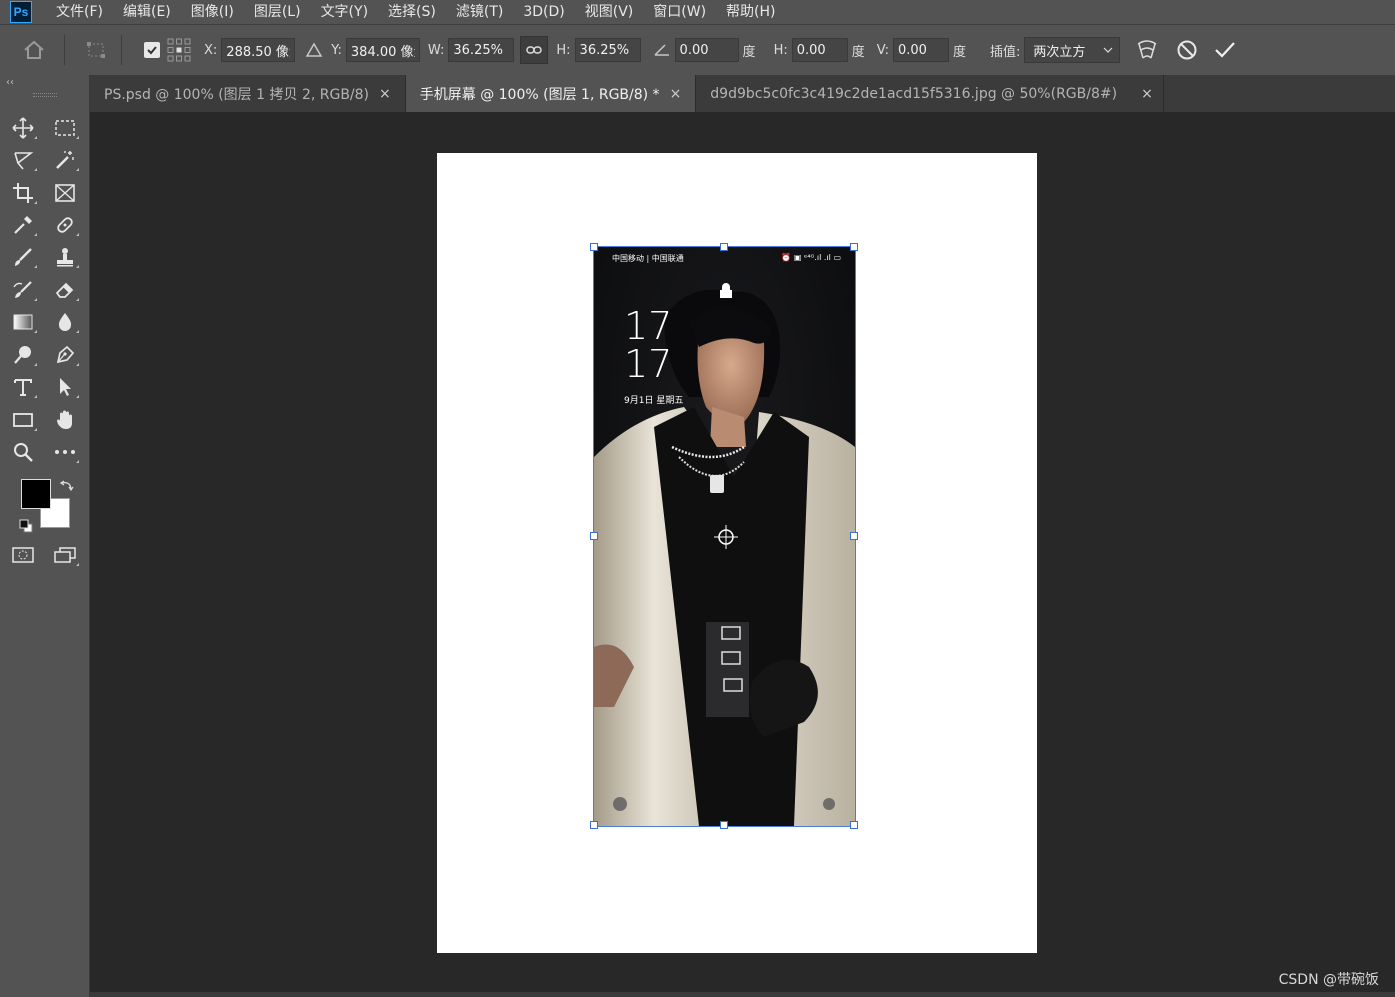 The width and height of the screenshot is (1395, 997). What do you see at coordinates (65, 225) in the screenshot?
I see `healing-brush-tool` at bounding box center [65, 225].